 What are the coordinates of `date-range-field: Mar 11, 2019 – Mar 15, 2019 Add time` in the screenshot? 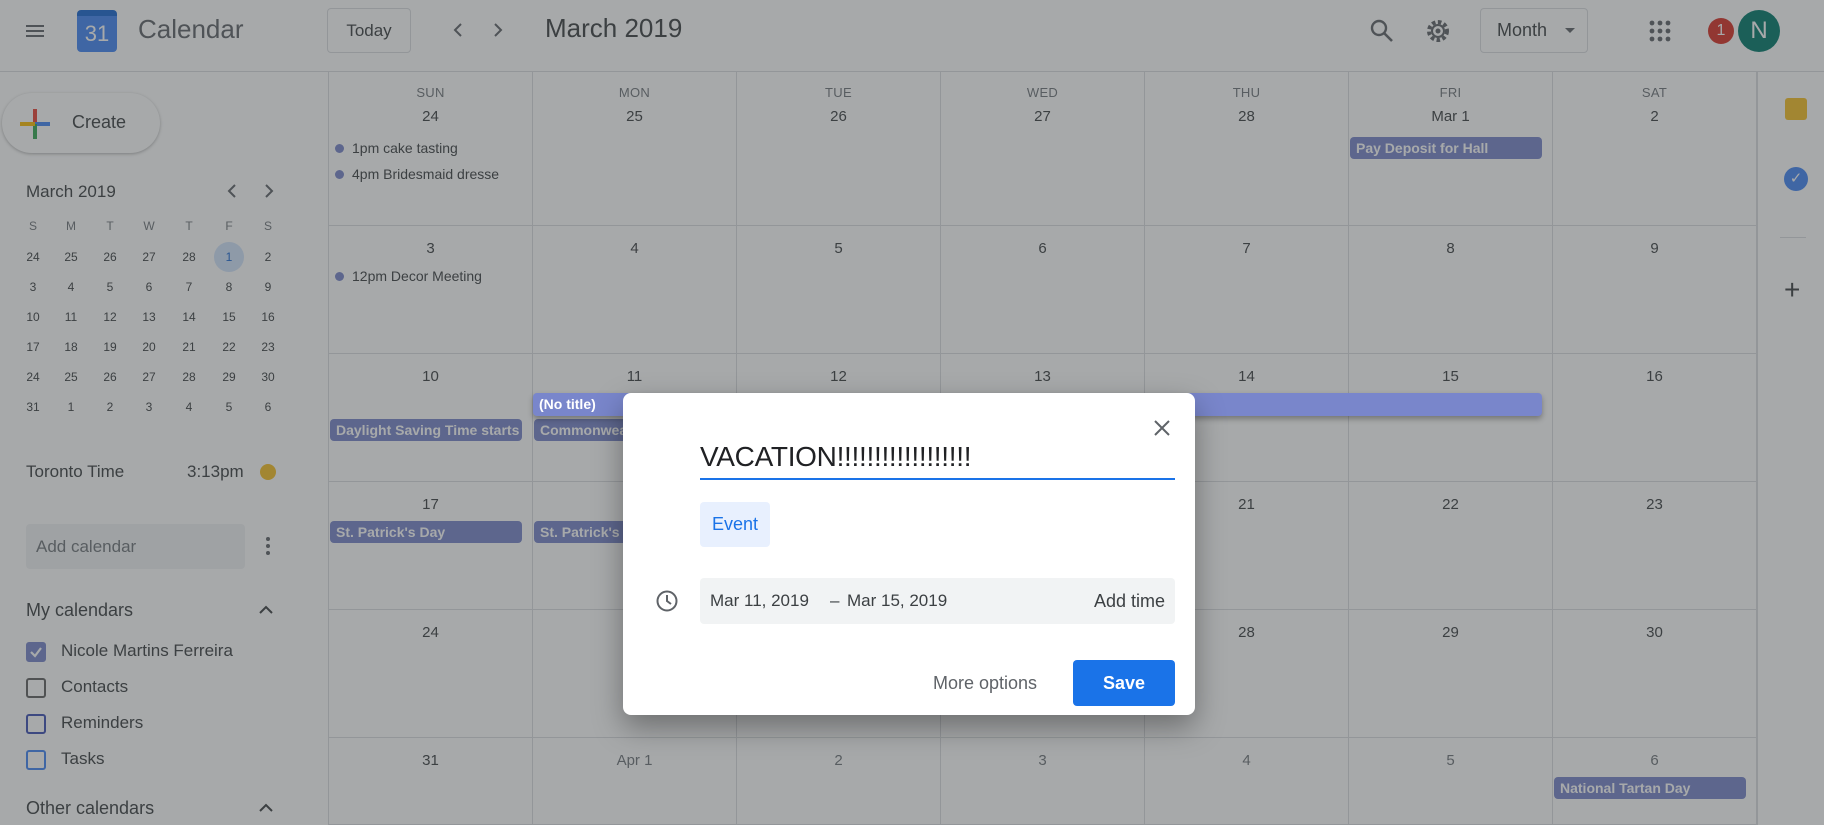 It's located at (937, 601).